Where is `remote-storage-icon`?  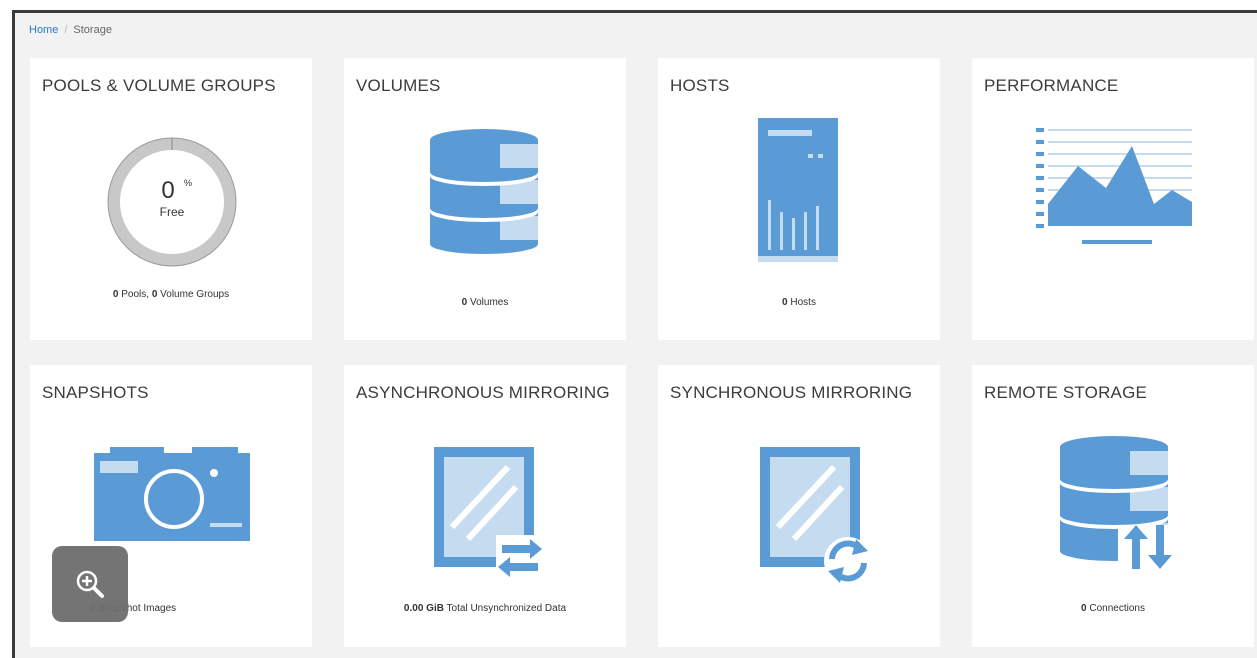
remote-storage-icon is located at coordinates (1116, 503).